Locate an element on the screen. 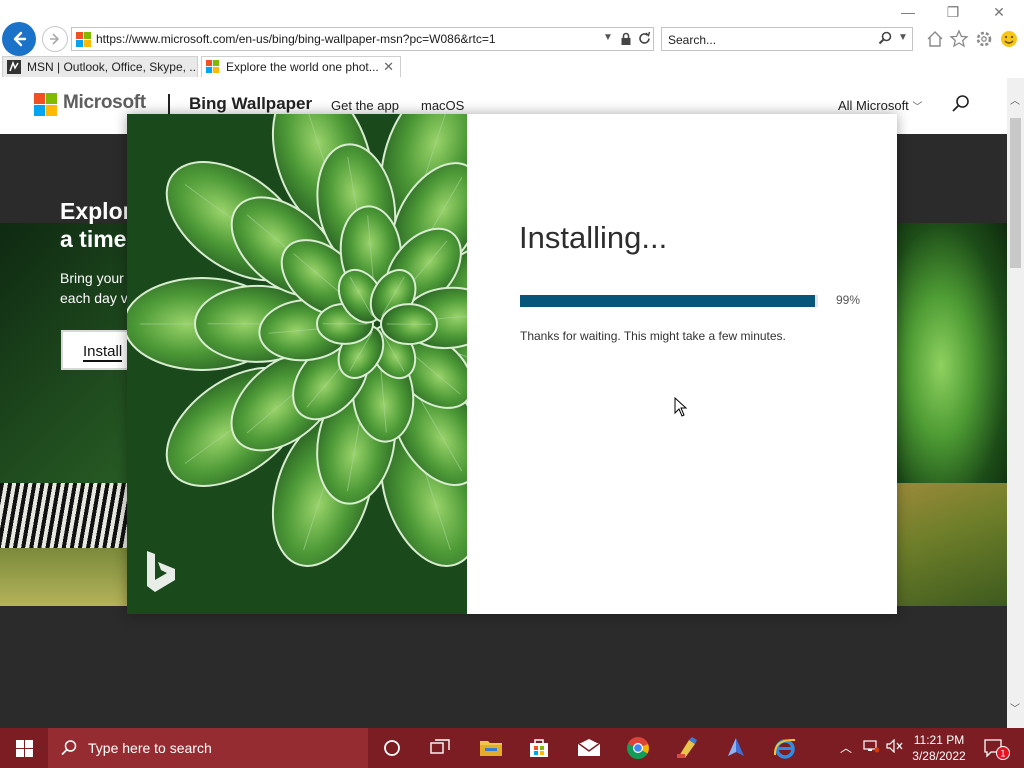 This screenshot has height=768, width=1024. site-search-icon is located at coordinates (961, 104).